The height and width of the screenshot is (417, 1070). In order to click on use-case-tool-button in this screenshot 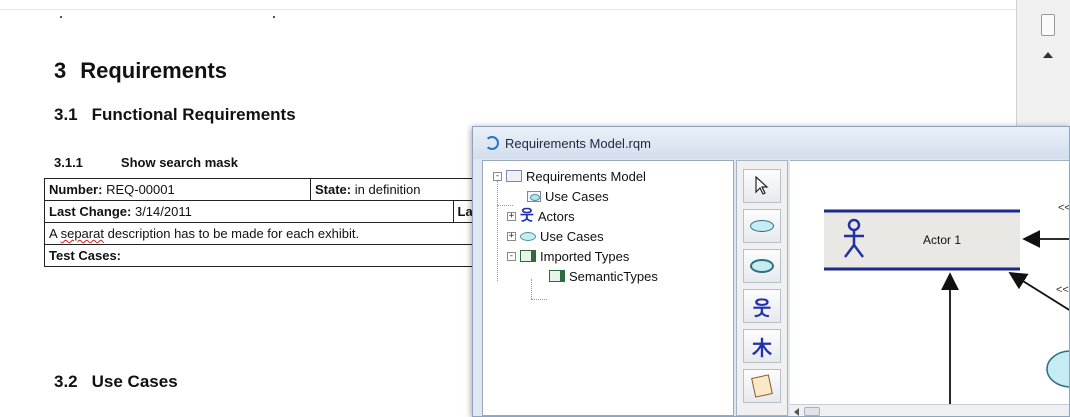, I will do `click(762, 226)`.